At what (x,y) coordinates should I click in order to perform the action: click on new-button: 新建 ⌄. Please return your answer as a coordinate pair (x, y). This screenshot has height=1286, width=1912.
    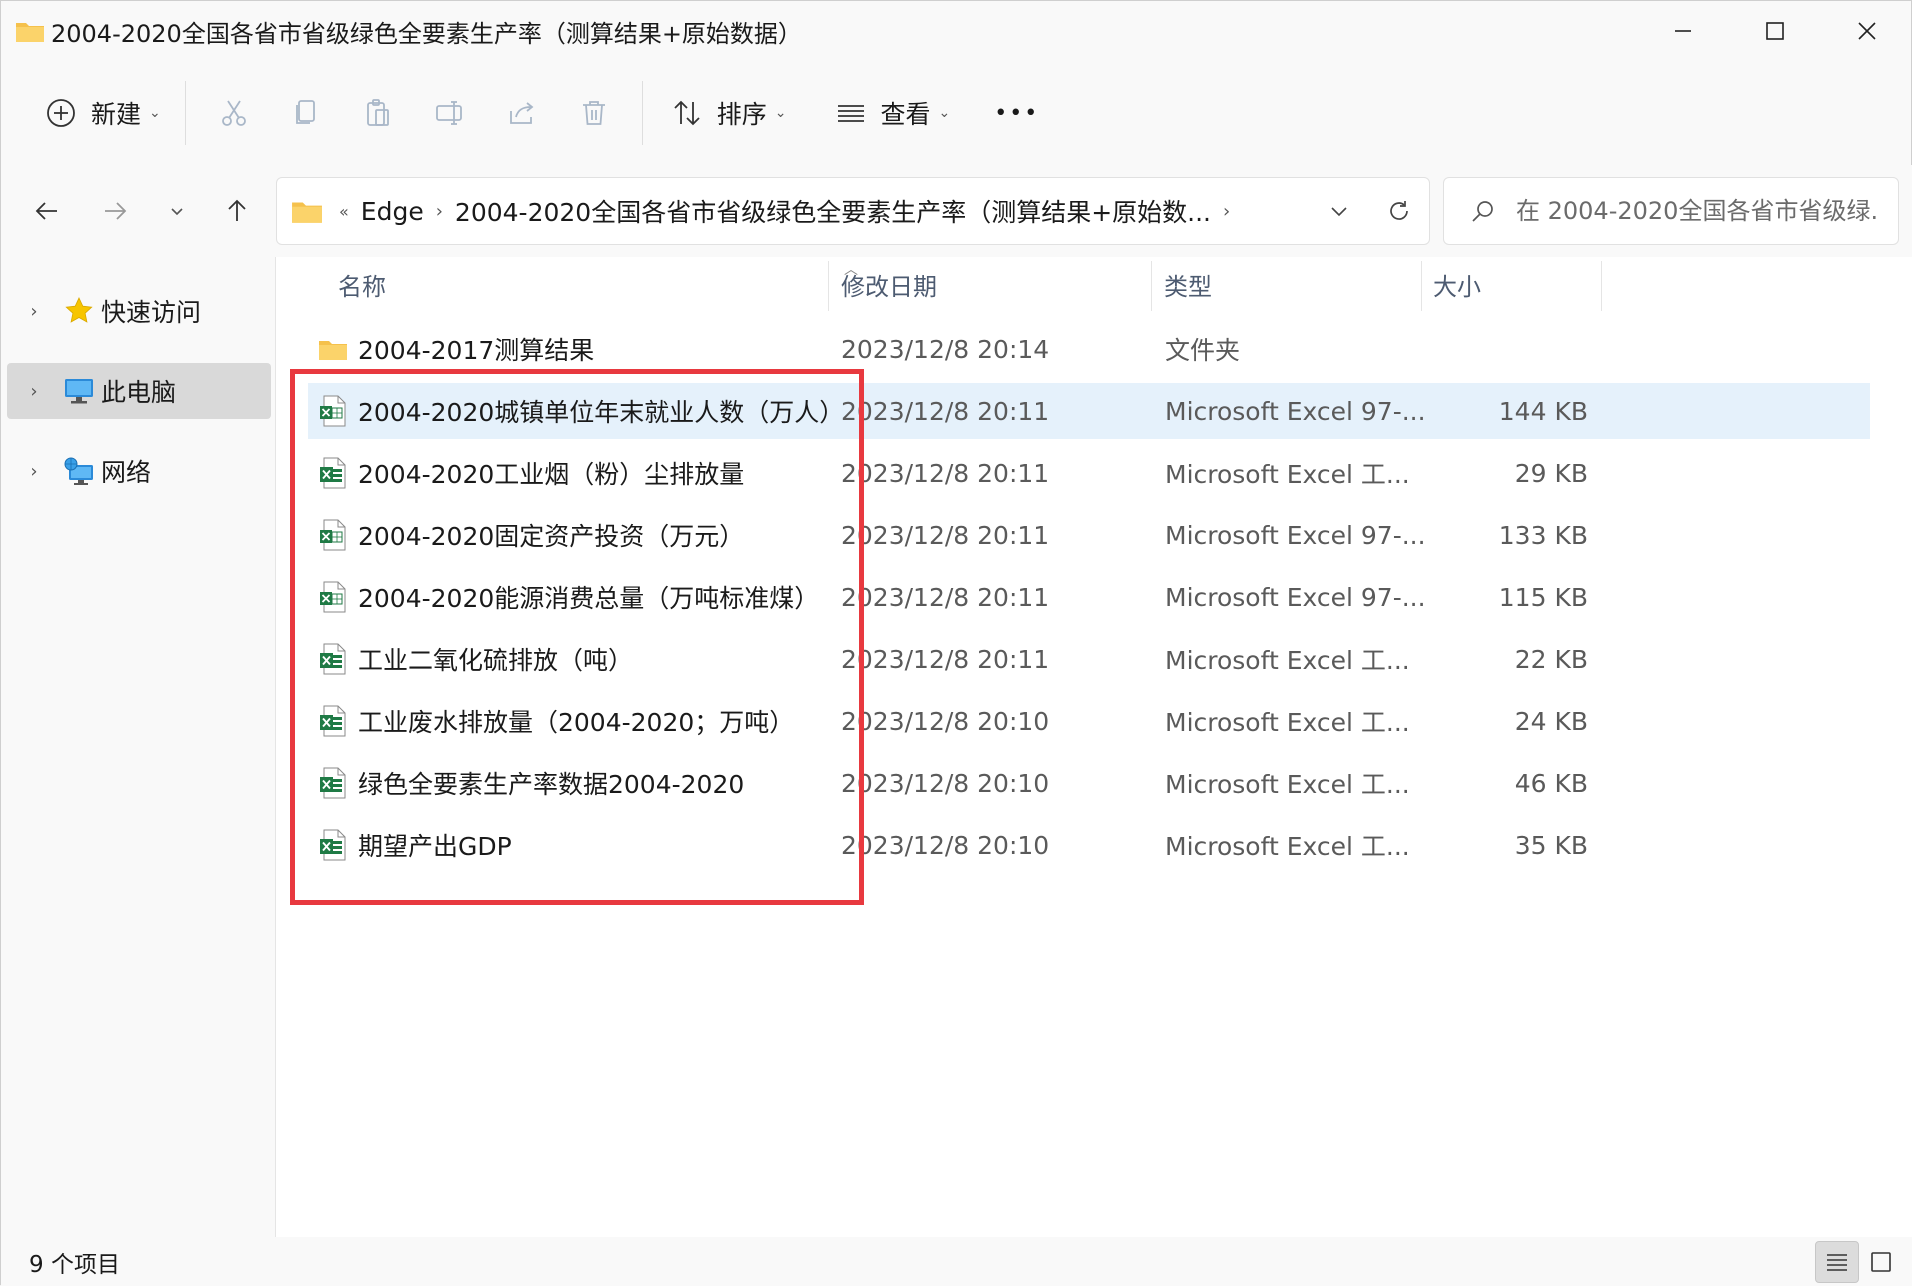
    Looking at the image, I should click on (101, 113).